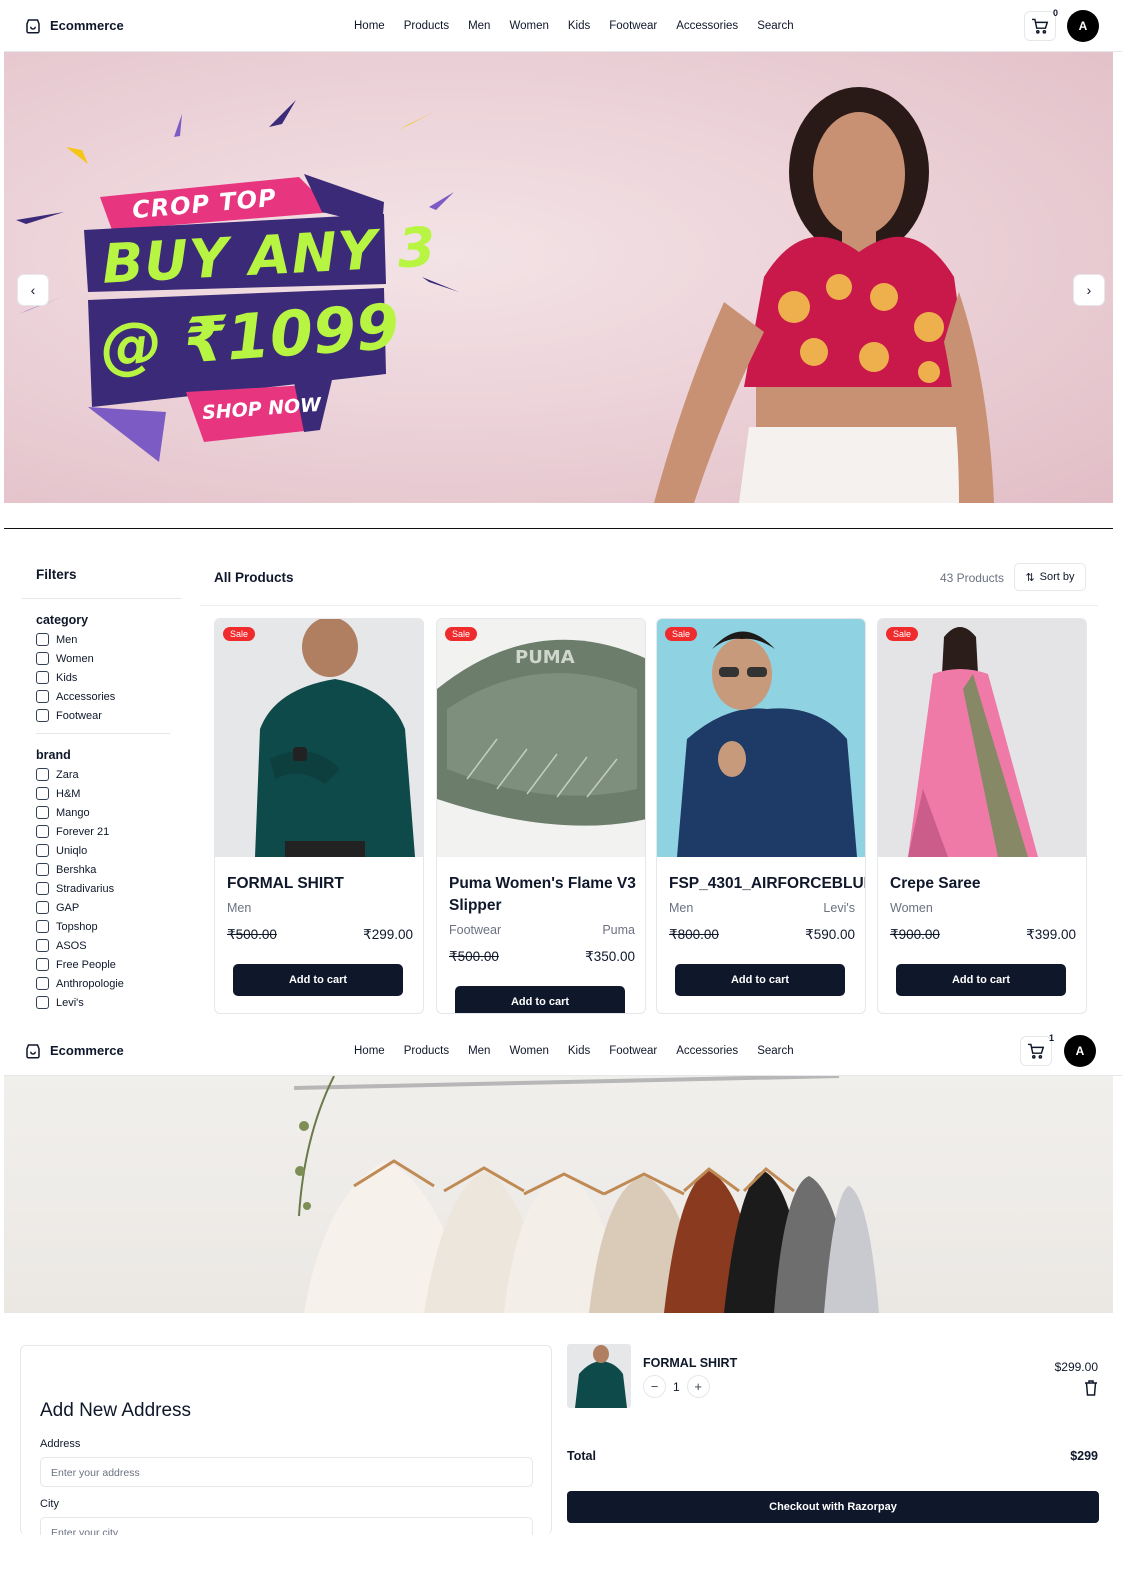  What do you see at coordinates (1091, 1390) in the screenshot?
I see `remove-item-button` at bounding box center [1091, 1390].